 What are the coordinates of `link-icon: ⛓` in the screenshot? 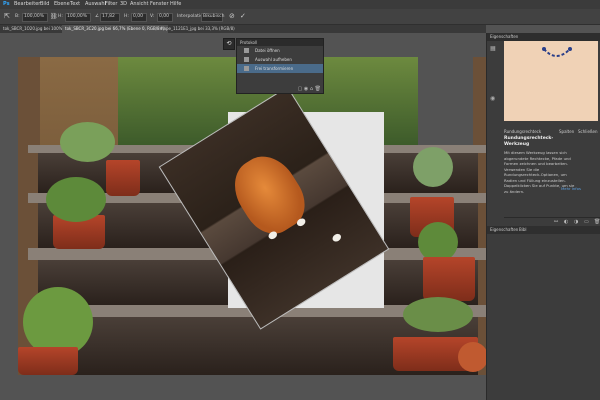 It's located at (54, 16).